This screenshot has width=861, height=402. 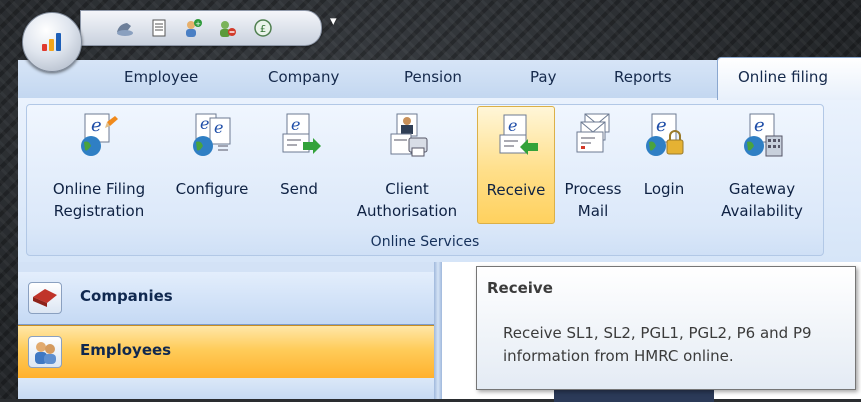 What do you see at coordinates (212, 189) in the screenshot?
I see `button-label: Configure` at bounding box center [212, 189].